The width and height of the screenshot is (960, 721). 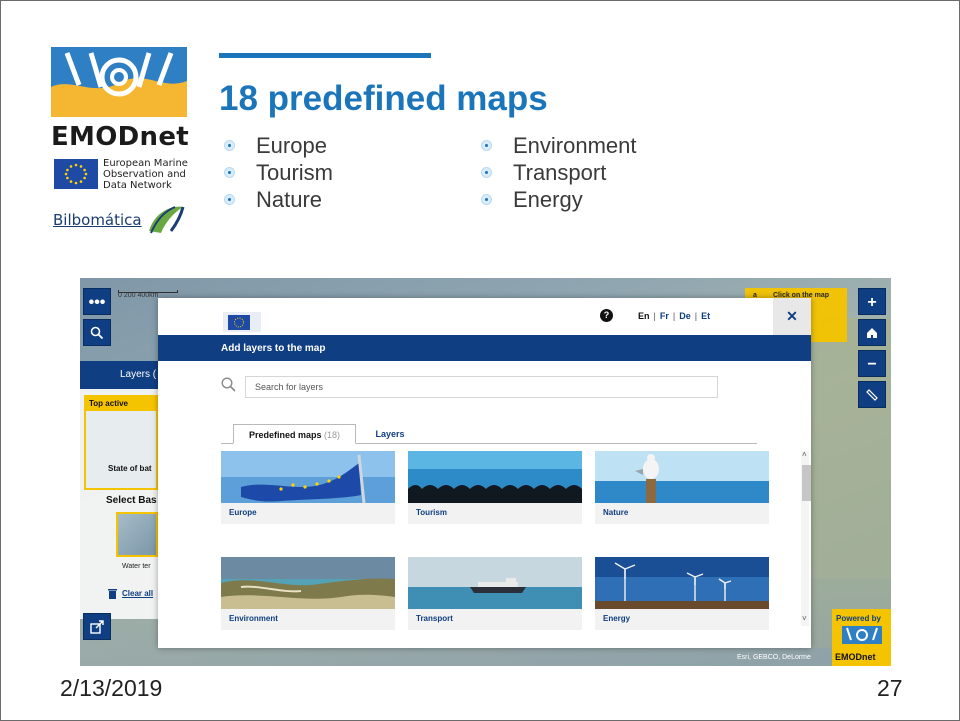 What do you see at coordinates (308, 583) in the screenshot?
I see `coastline-photo` at bounding box center [308, 583].